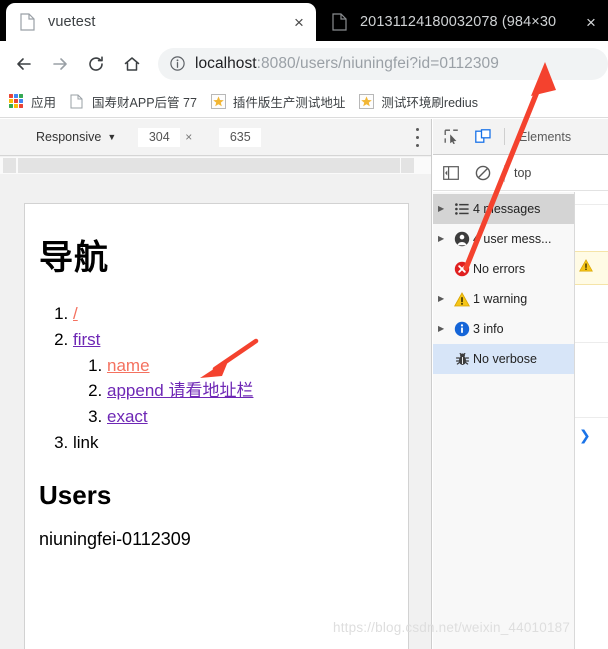 This screenshot has height=649, width=608. I want to click on bookmark-guoshou-app: 国寿财APP后管 77, so click(133, 101).